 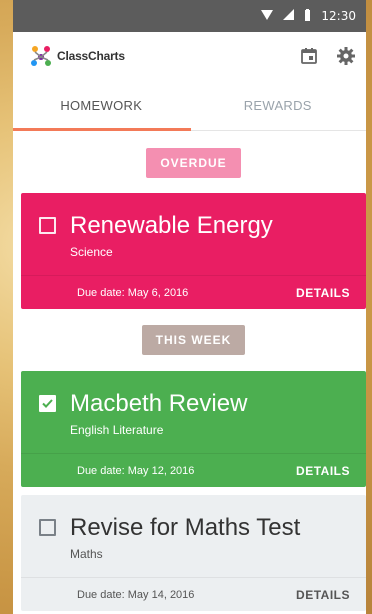 I want to click on active-tab-indicator, so click(x=102, y=129).